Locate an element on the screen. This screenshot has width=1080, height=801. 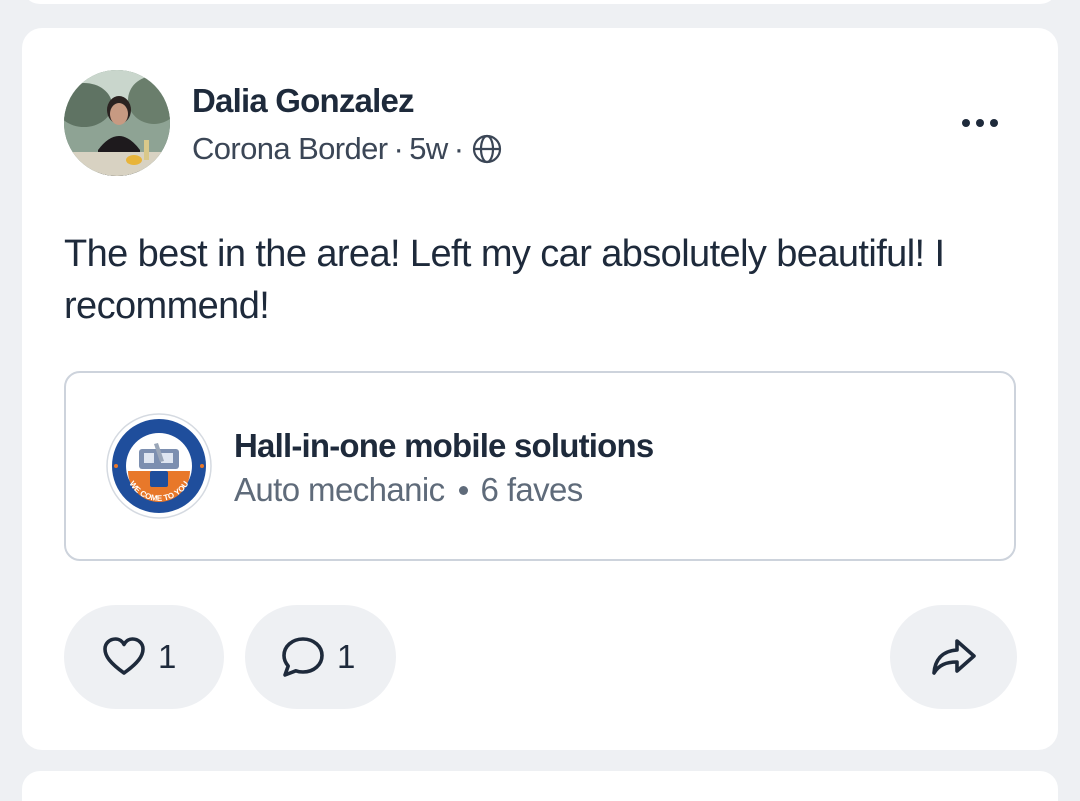
comment-button: 1 is located at coordinates (320, 657).